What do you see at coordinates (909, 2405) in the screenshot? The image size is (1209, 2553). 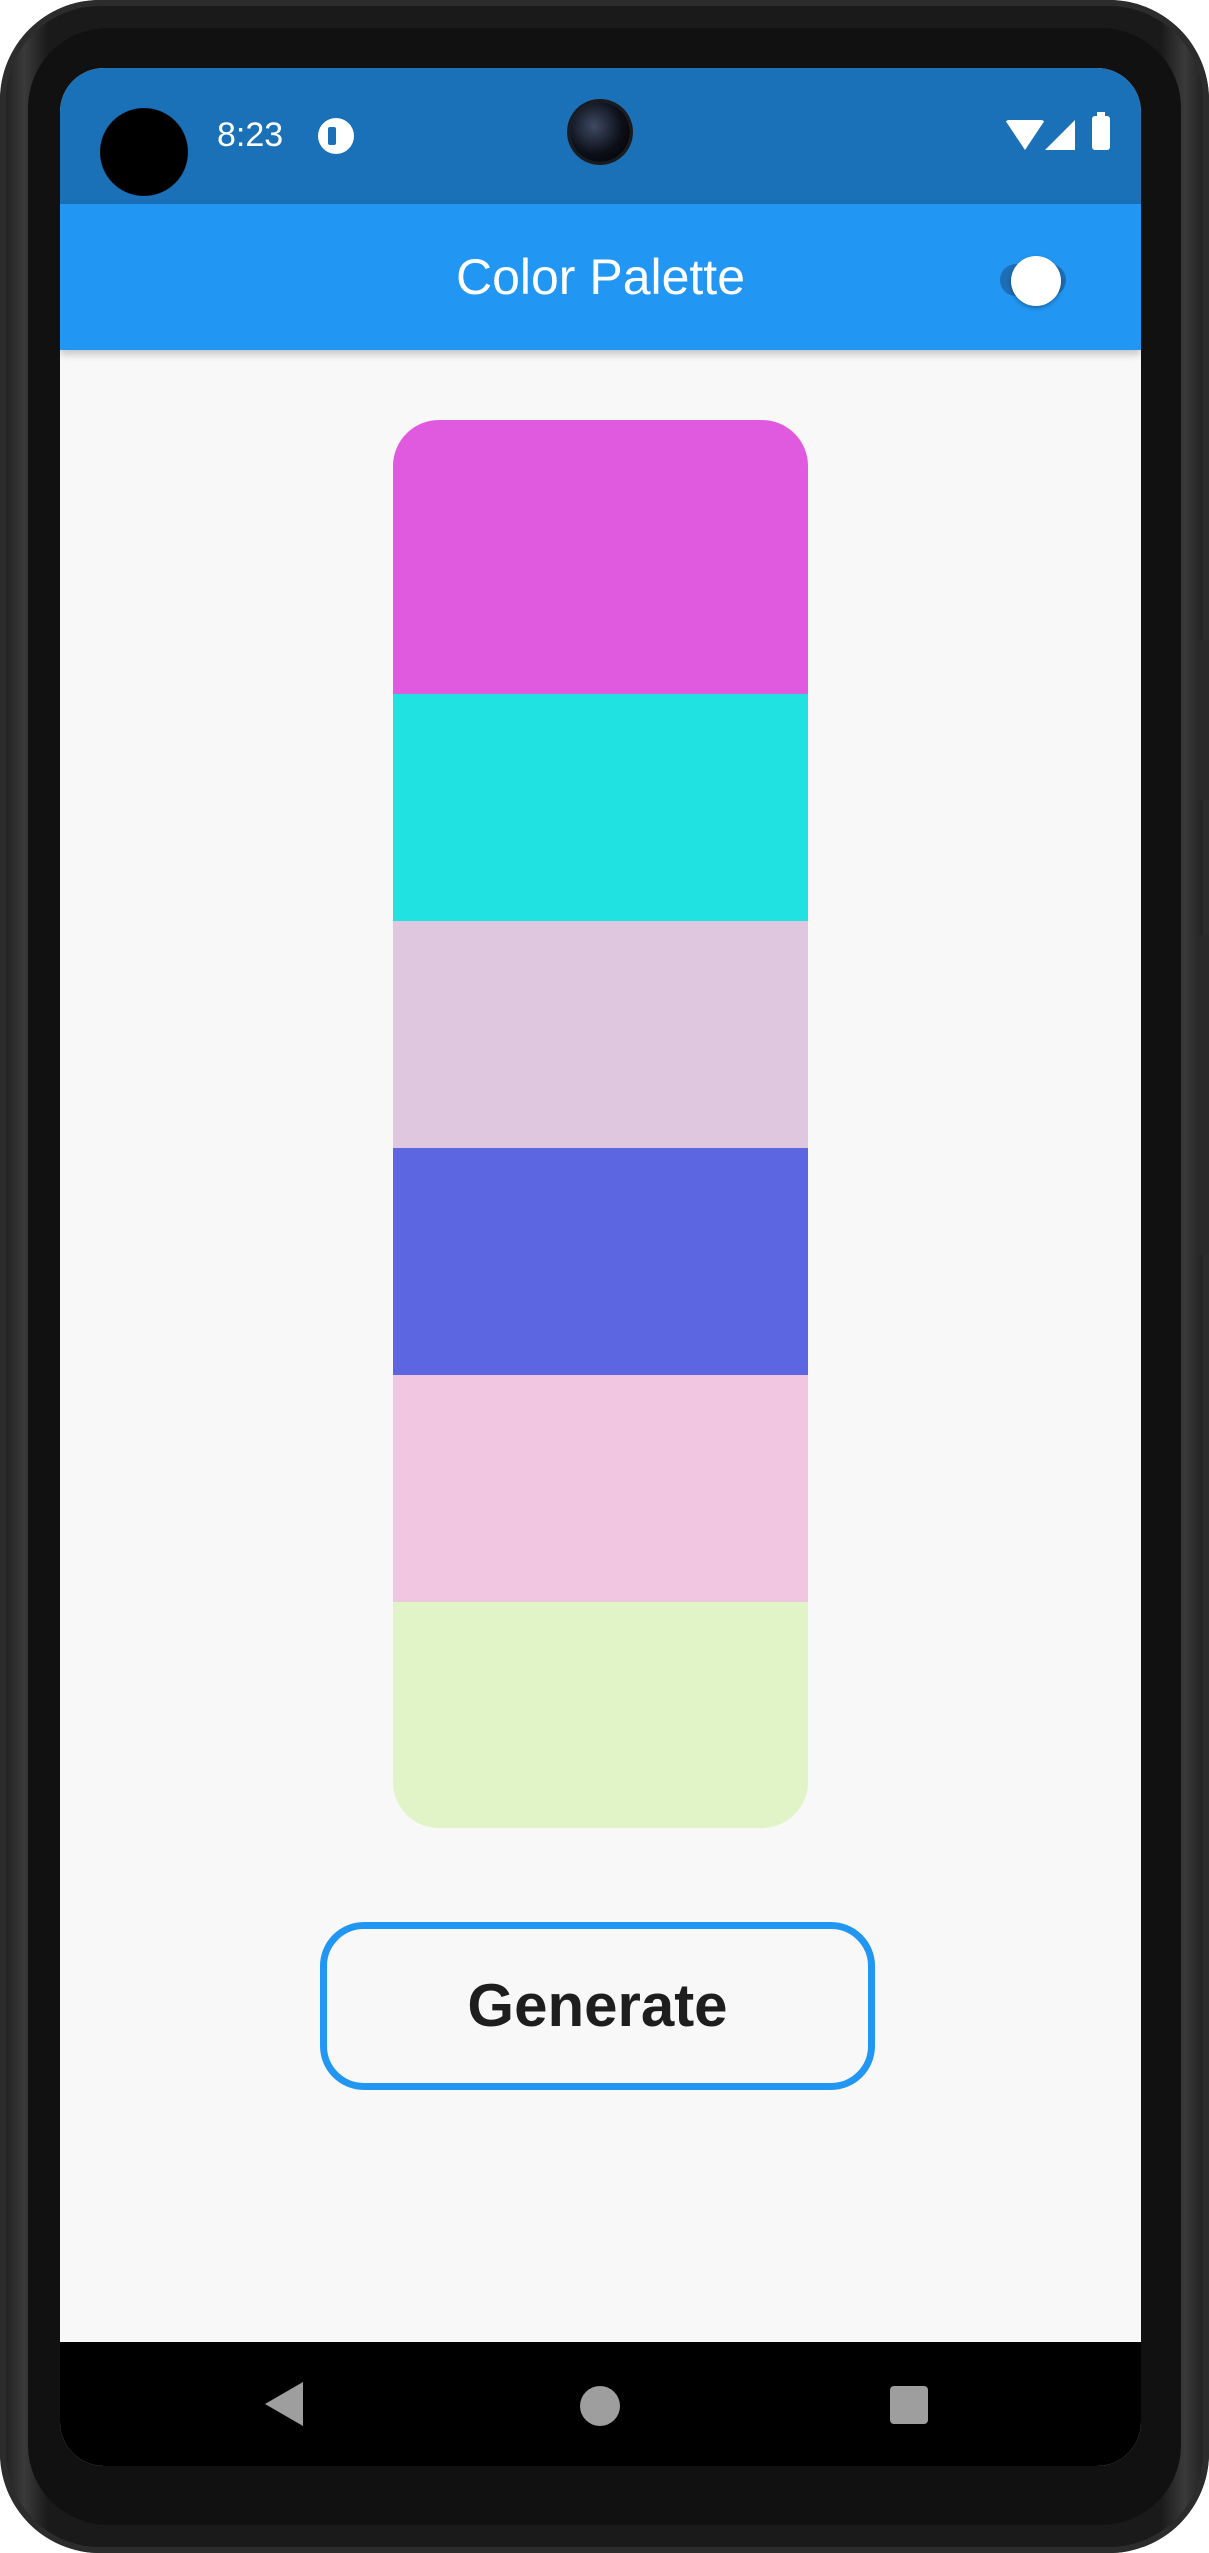 I see `recents-icon` at bounding box center [909, 2405].